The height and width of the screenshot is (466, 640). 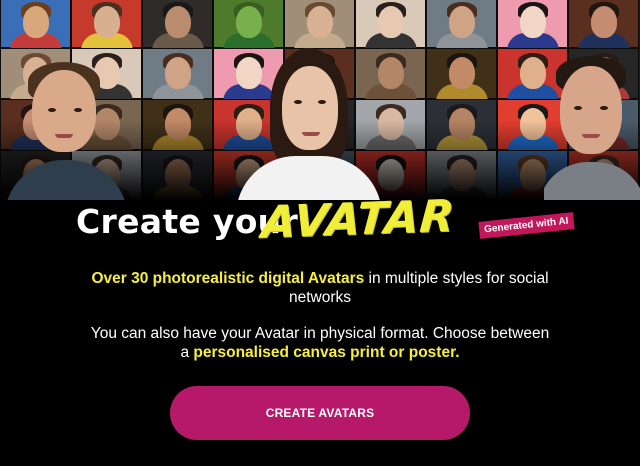 I want to click on portrait-boy, so click(x=66, y=128).